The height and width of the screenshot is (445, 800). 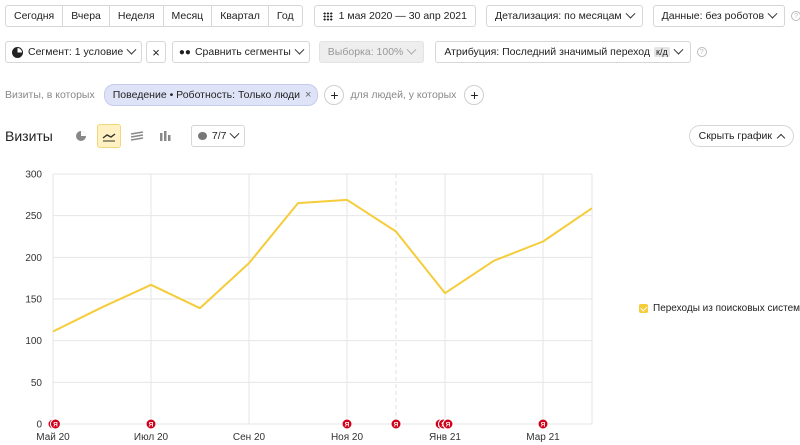 I want to click on x-tick-label: Май 20, so click(x=53, y=437).